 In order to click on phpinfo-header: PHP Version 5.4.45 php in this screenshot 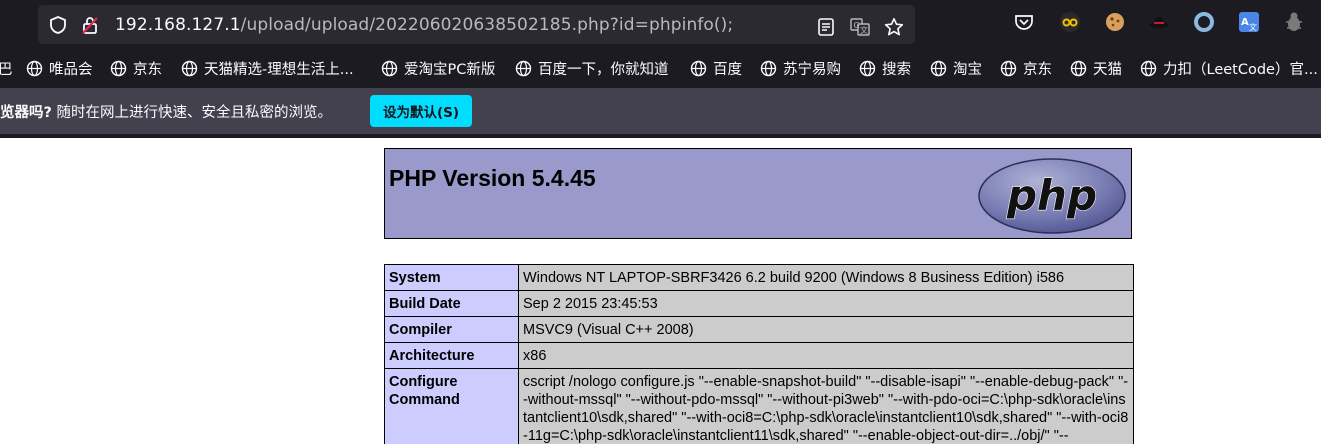, I will do `click(758, 193)`.